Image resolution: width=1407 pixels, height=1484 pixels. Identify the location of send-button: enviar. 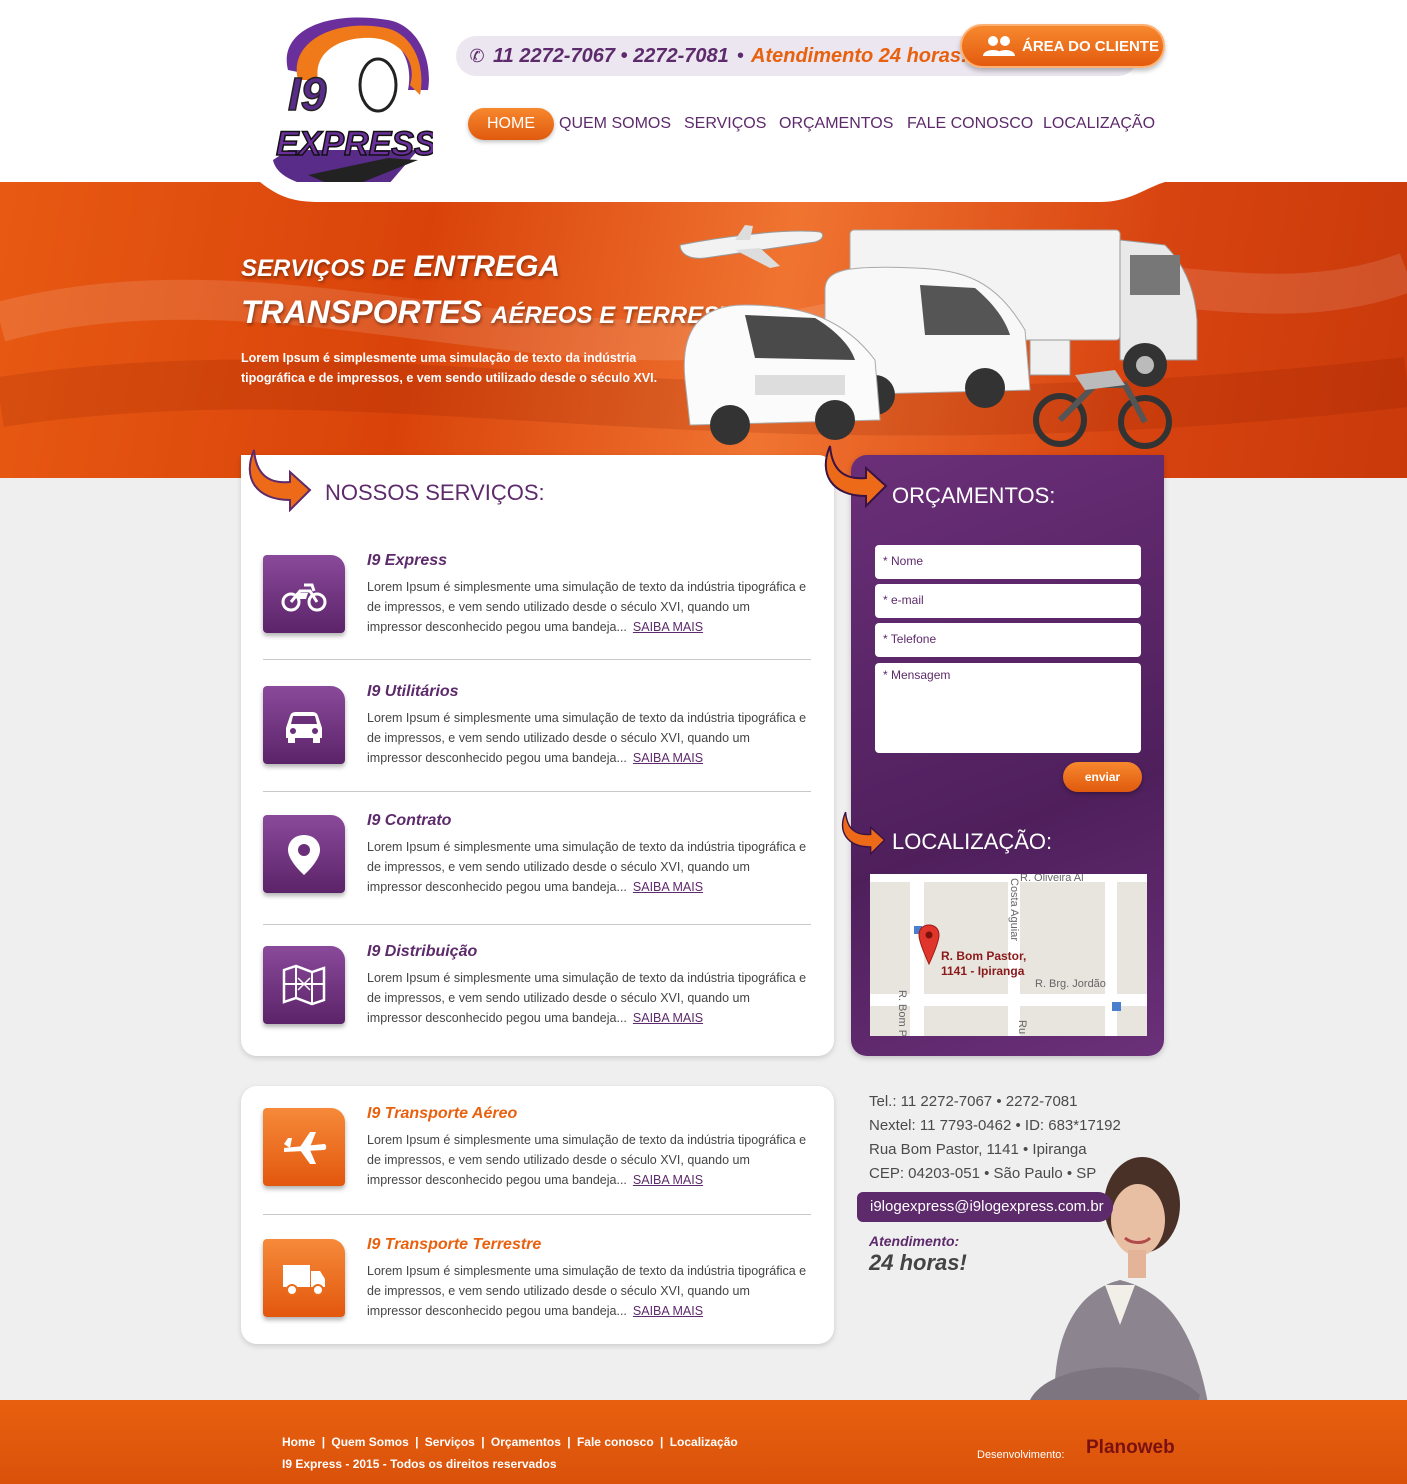
(1102, 777).